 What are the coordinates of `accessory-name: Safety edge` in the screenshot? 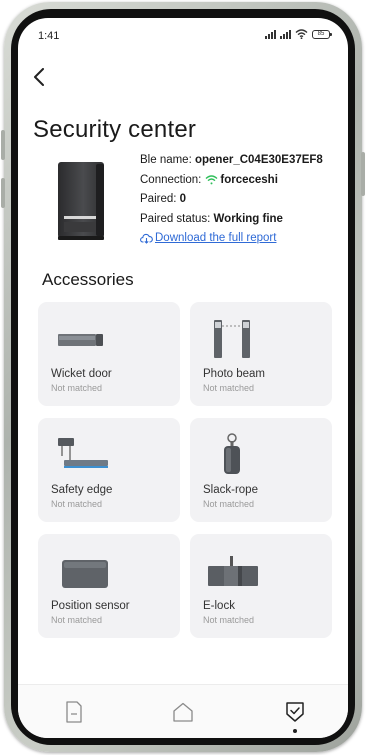 It's located at (82, 490).